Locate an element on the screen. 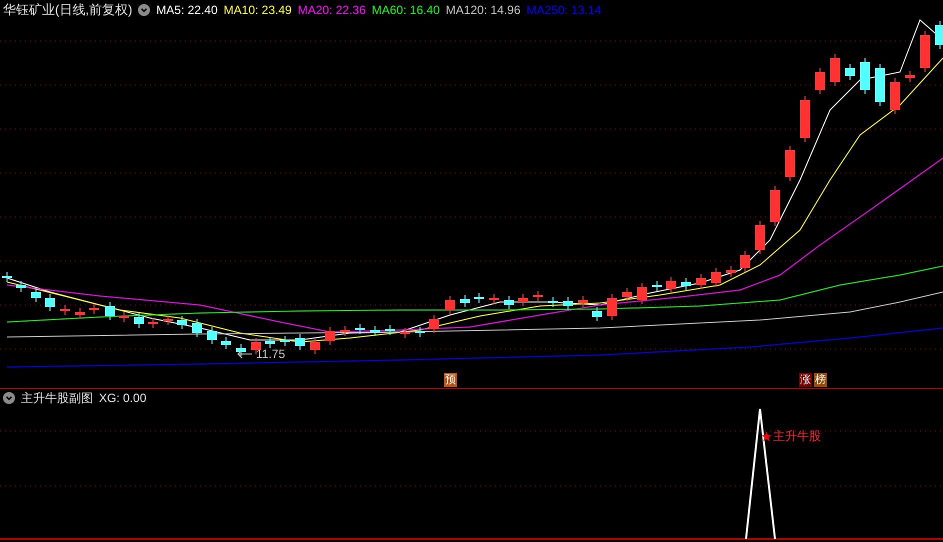 This screenshot has height=542, width=943. chart-title: 华钰矿业(日线,前复权) is located at coordinates (67, 9).